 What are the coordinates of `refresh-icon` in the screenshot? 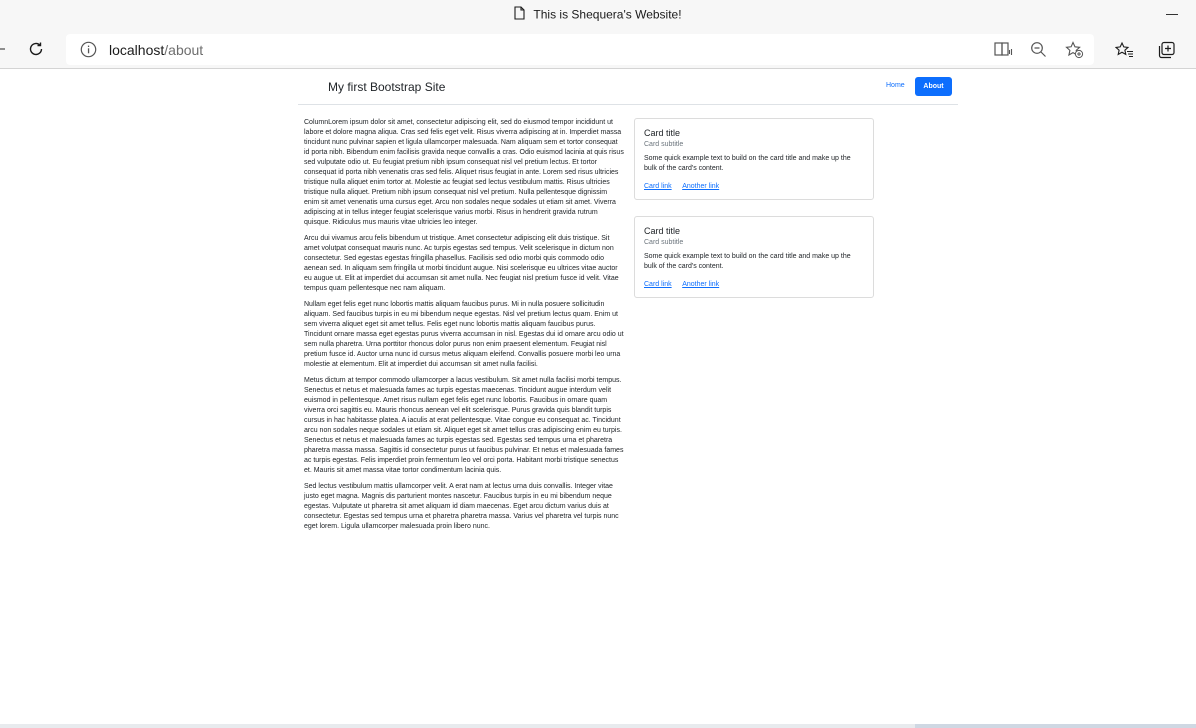 It's located at (36, 49).